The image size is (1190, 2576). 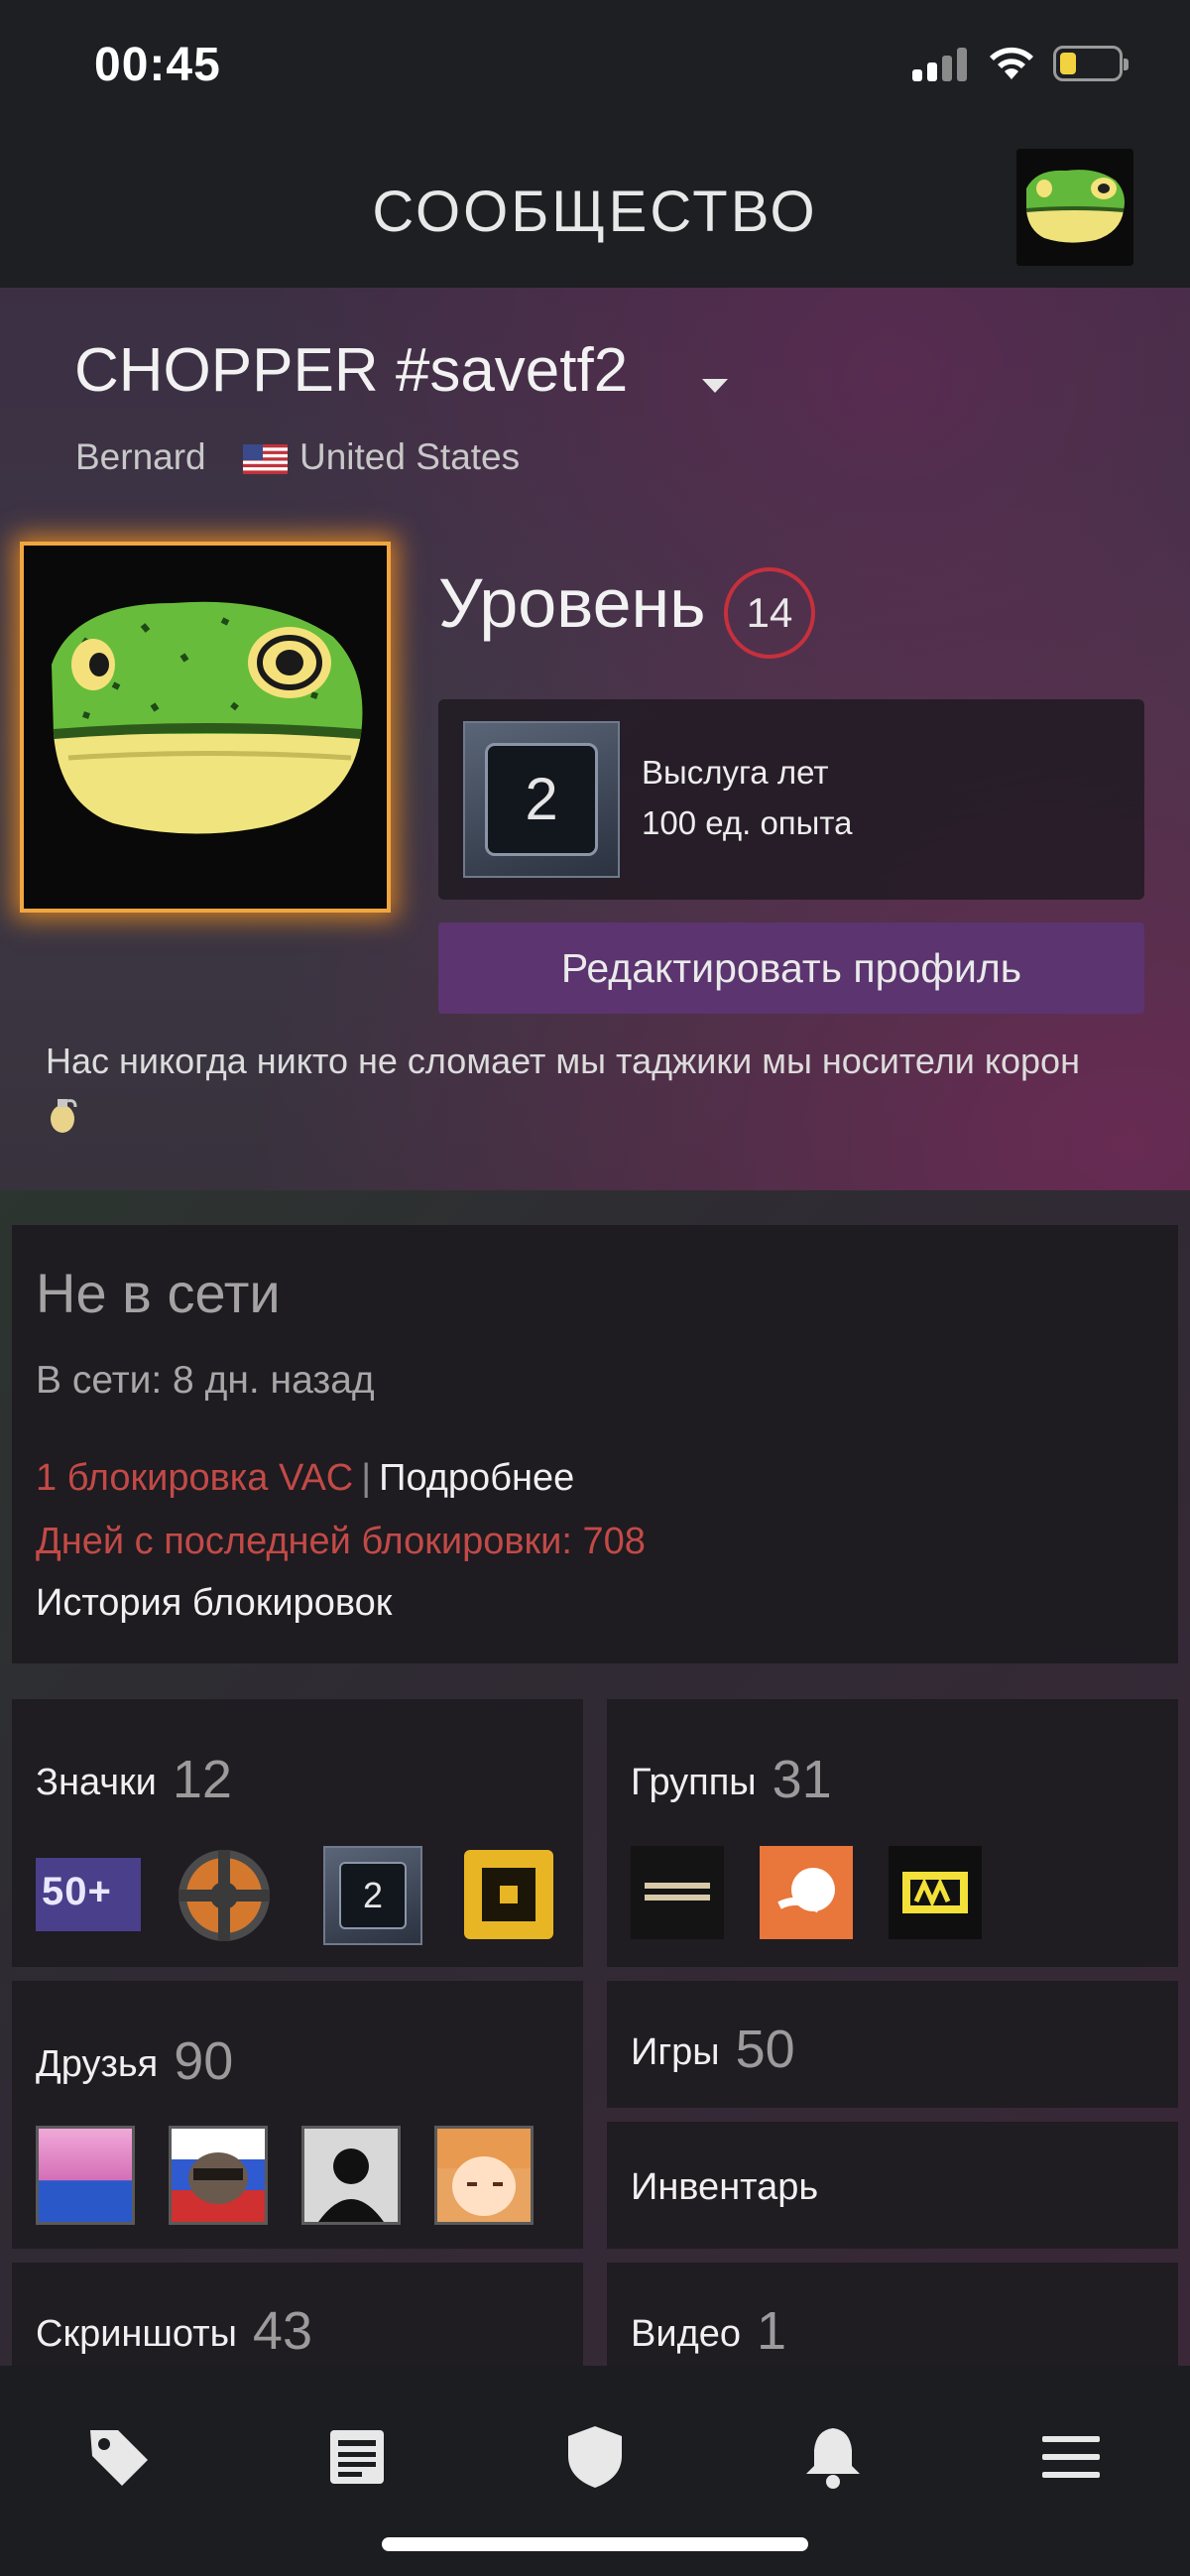 I want to click on years-badge-small: 2, so click(x=372, y=1895).